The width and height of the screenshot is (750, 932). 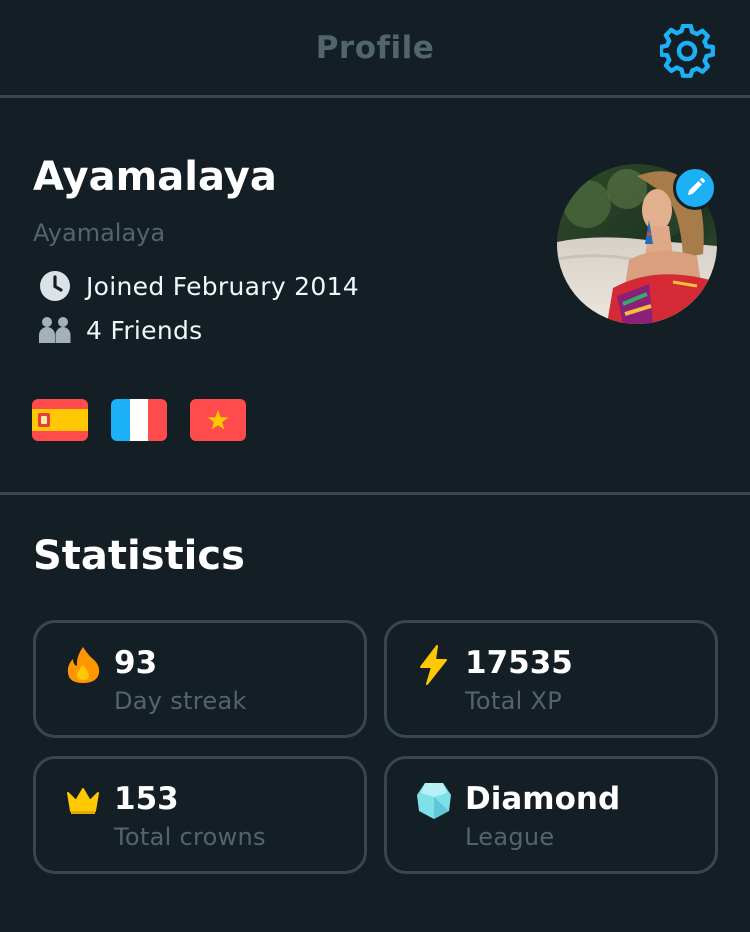 I want to click on statistics-heading: Statistics, so click(x=139, y=556).